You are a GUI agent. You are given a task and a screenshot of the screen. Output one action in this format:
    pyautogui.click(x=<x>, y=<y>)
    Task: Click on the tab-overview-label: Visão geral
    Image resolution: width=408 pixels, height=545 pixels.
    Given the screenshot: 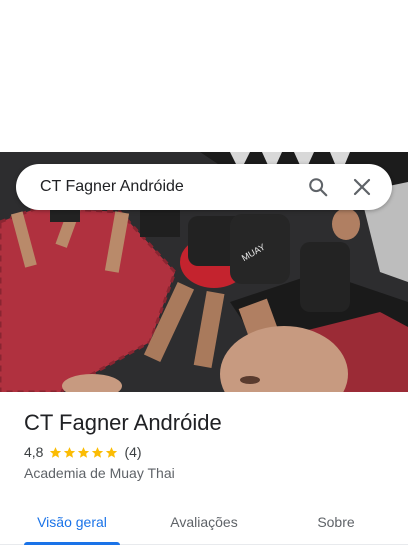 What is the action you would take?
    pyautogui.click(x=72, y=522)
    